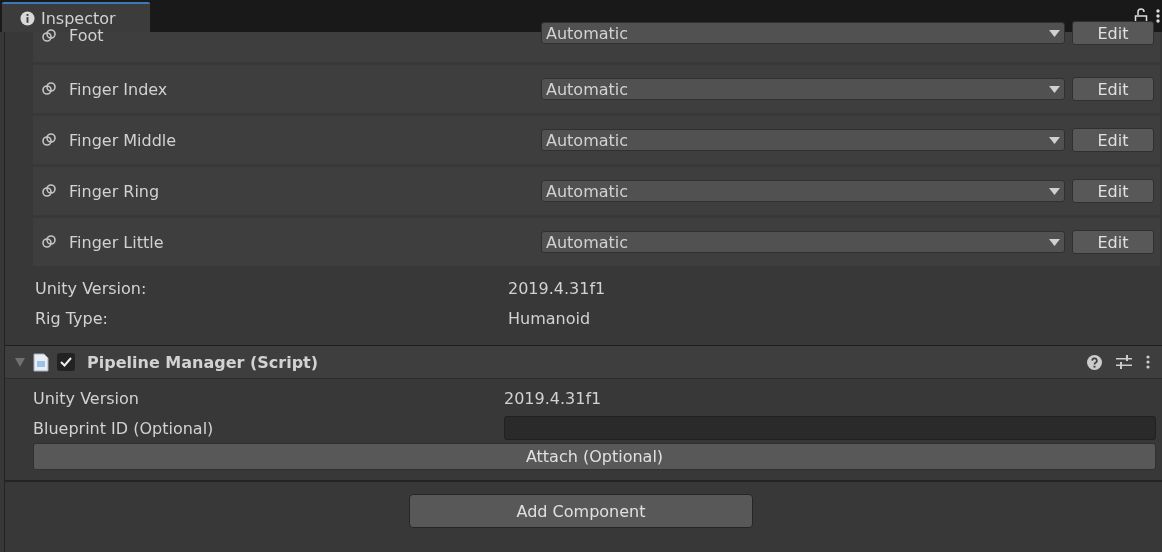 The height and width of the screenshot is (552, 1162). I want to click on bone-label: Finger Middle, so click(123, 140).